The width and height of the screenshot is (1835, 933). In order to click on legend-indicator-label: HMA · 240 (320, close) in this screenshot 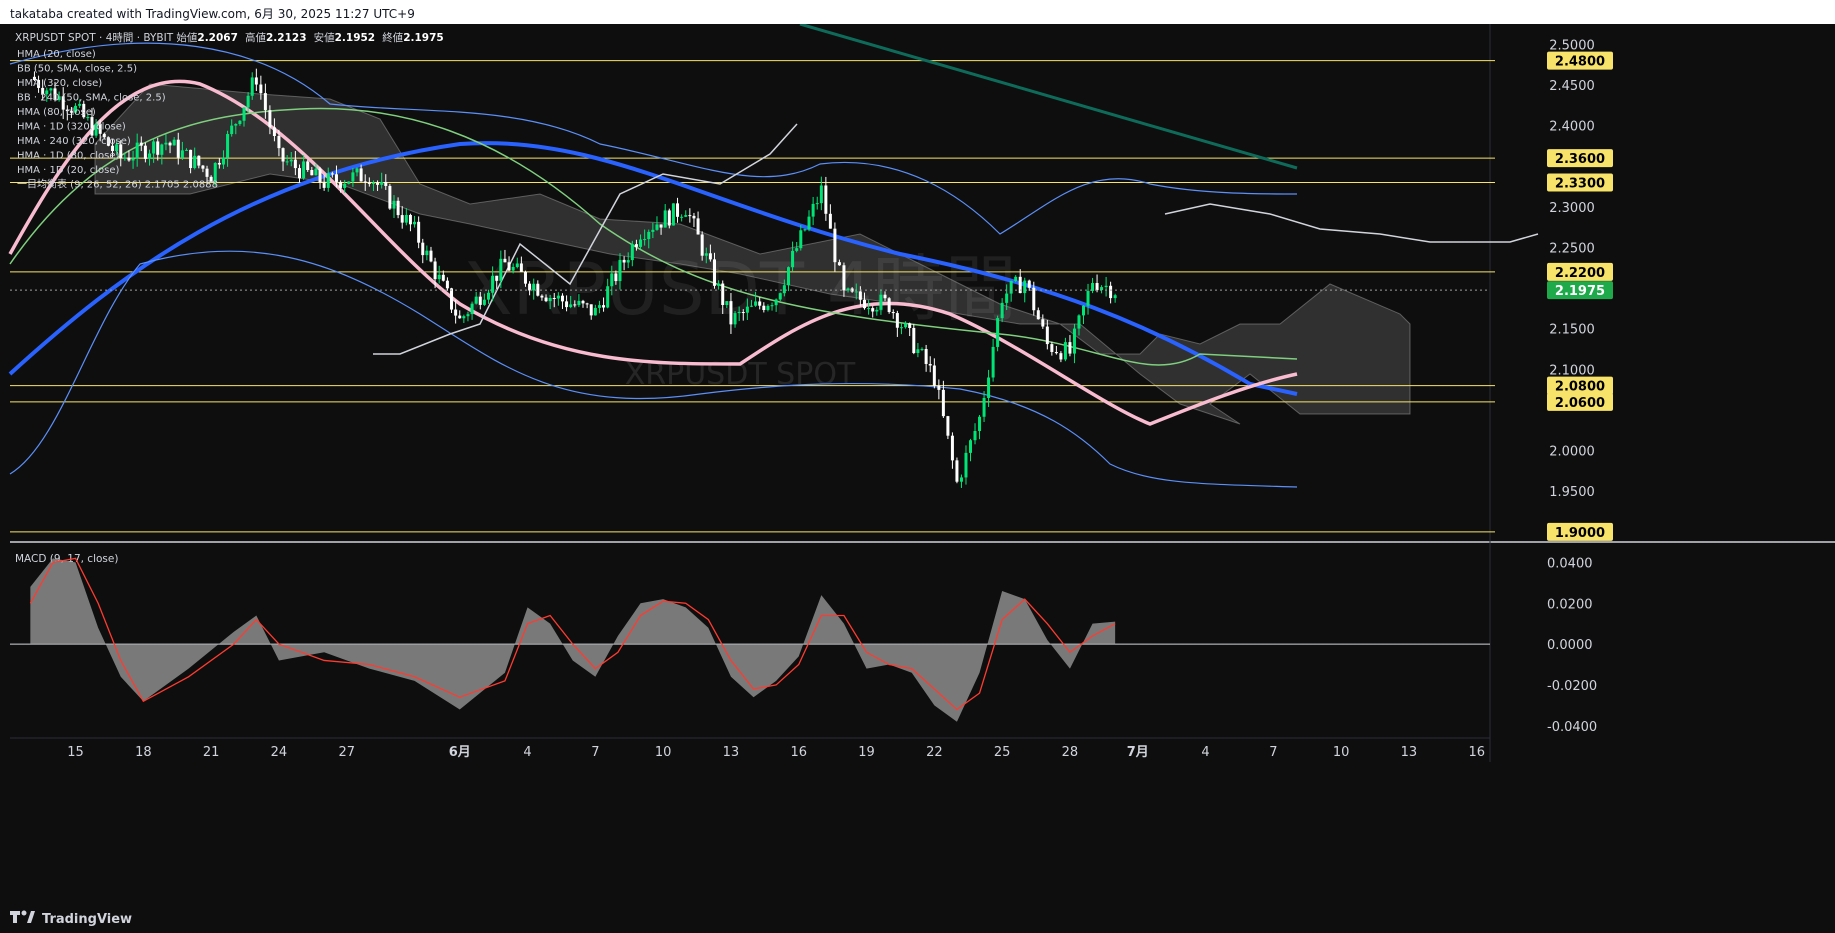, I will do `click(74, 141)`.